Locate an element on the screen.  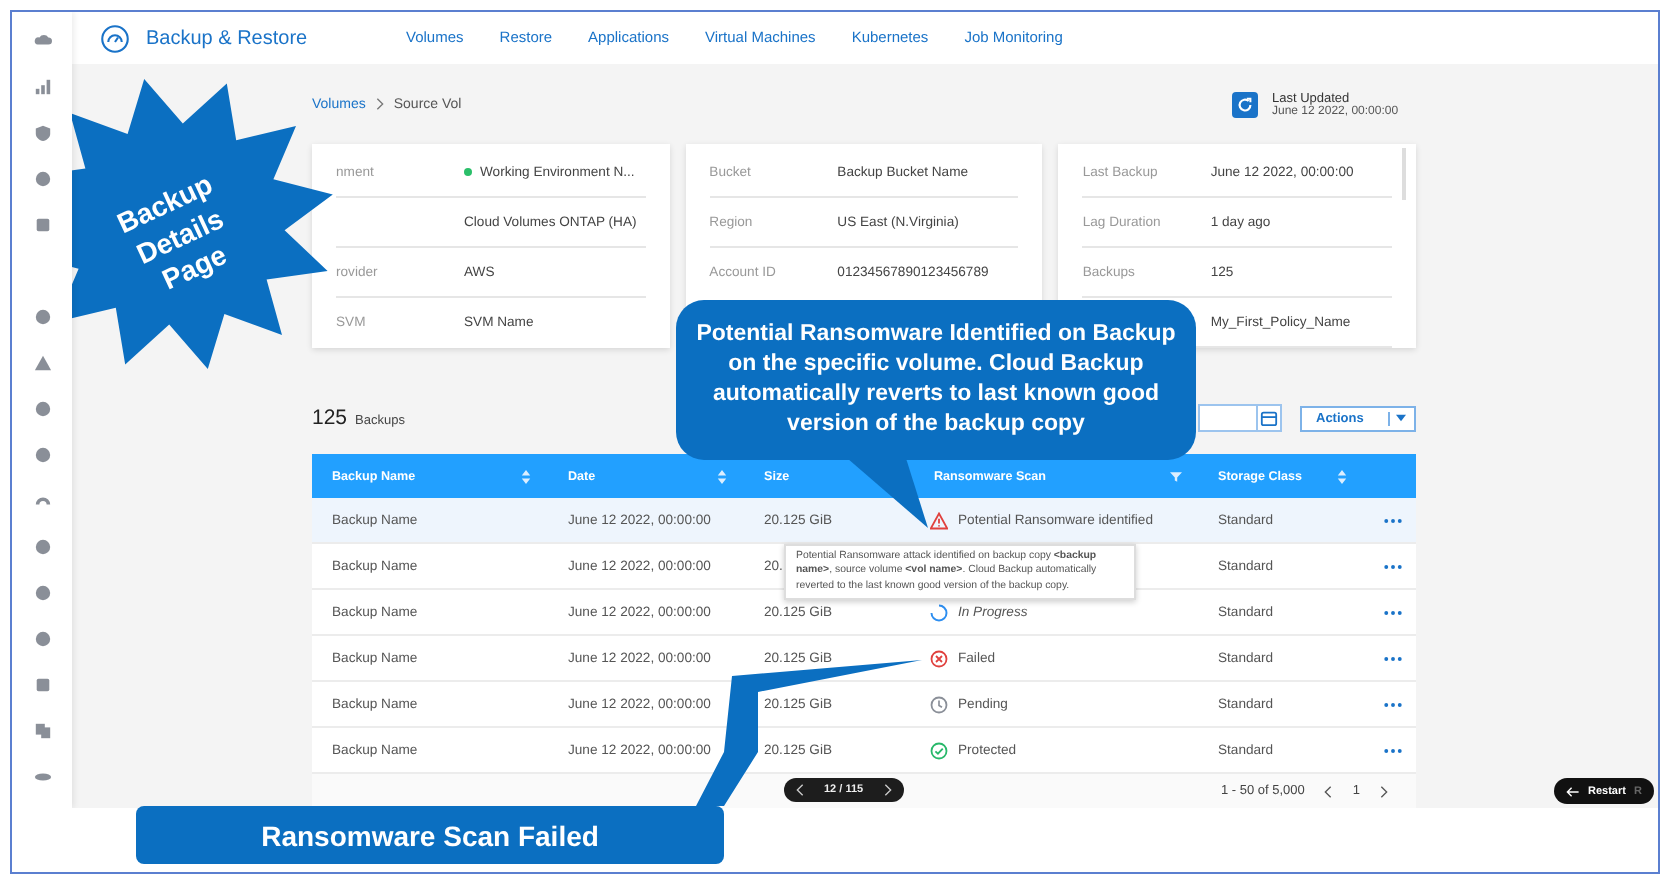
gauge-logo-icon is located at coordinates (115, 38).